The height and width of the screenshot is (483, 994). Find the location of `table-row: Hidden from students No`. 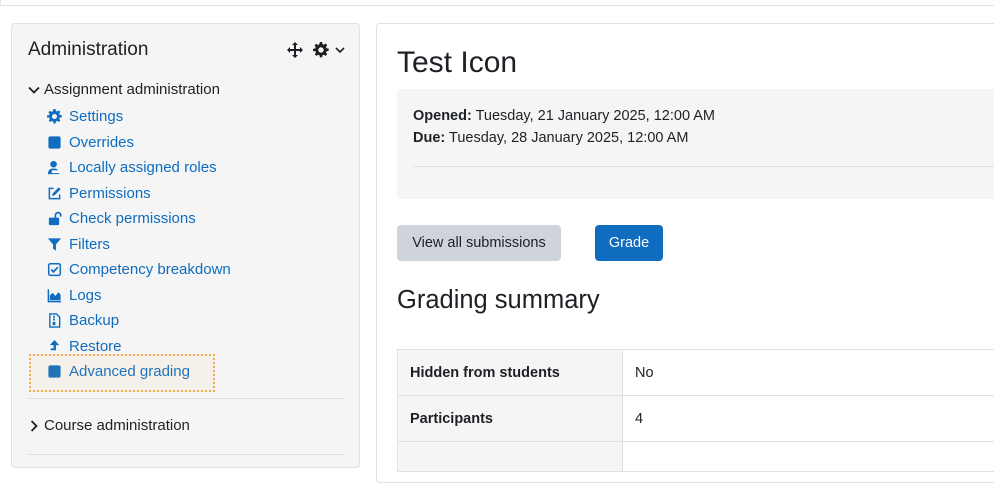

table-row: Hidden from students No is located at coordinates (696, 373).